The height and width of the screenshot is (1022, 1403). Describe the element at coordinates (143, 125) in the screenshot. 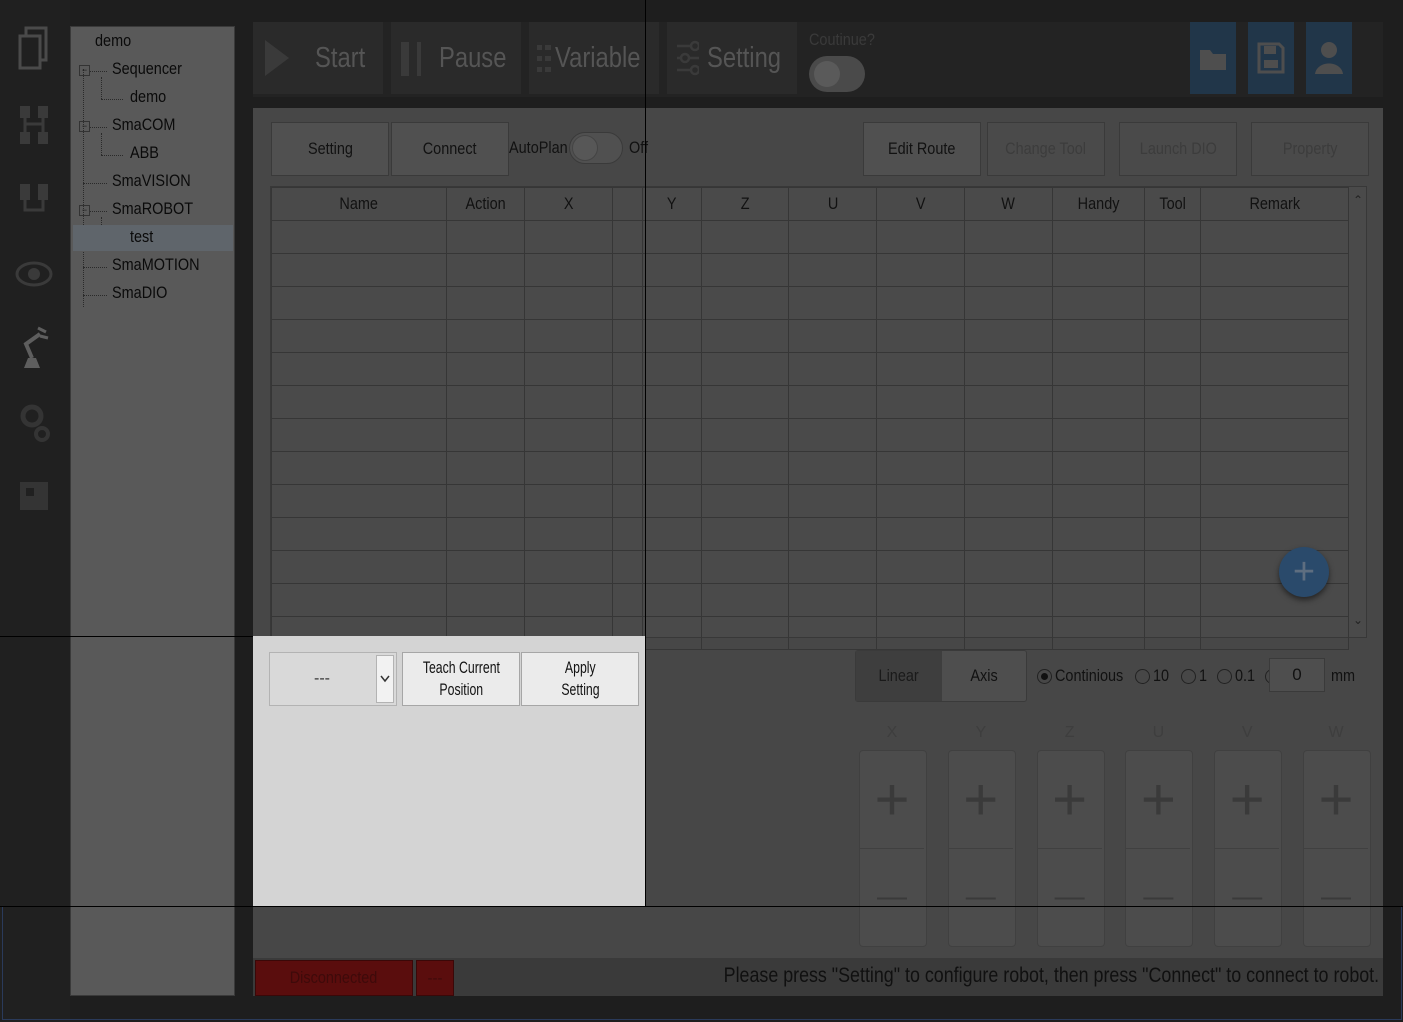

I see `tree-item-smacom: SmaCOM` at that location.